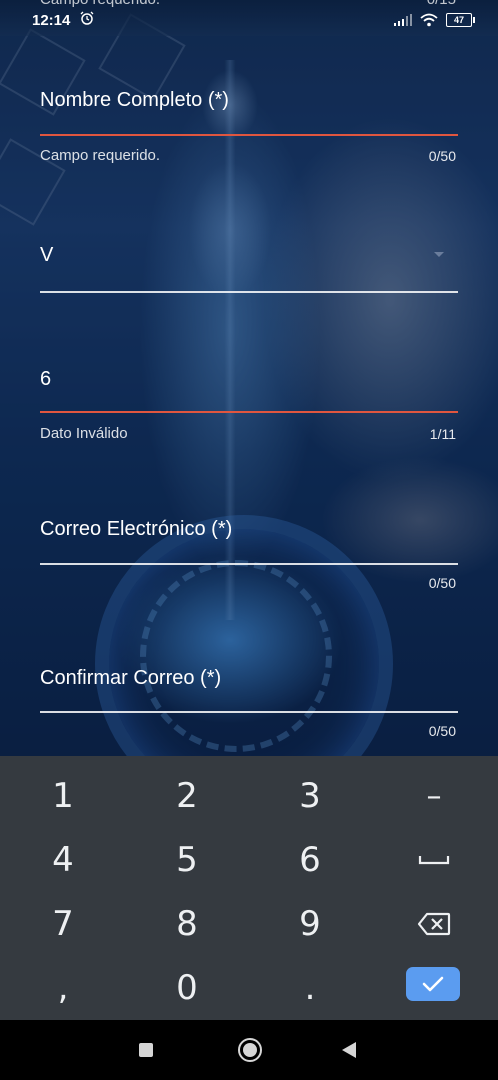  Describe the element at coordinates (51, 20) in the screenshot. I see `clock: 12:14` at that location.